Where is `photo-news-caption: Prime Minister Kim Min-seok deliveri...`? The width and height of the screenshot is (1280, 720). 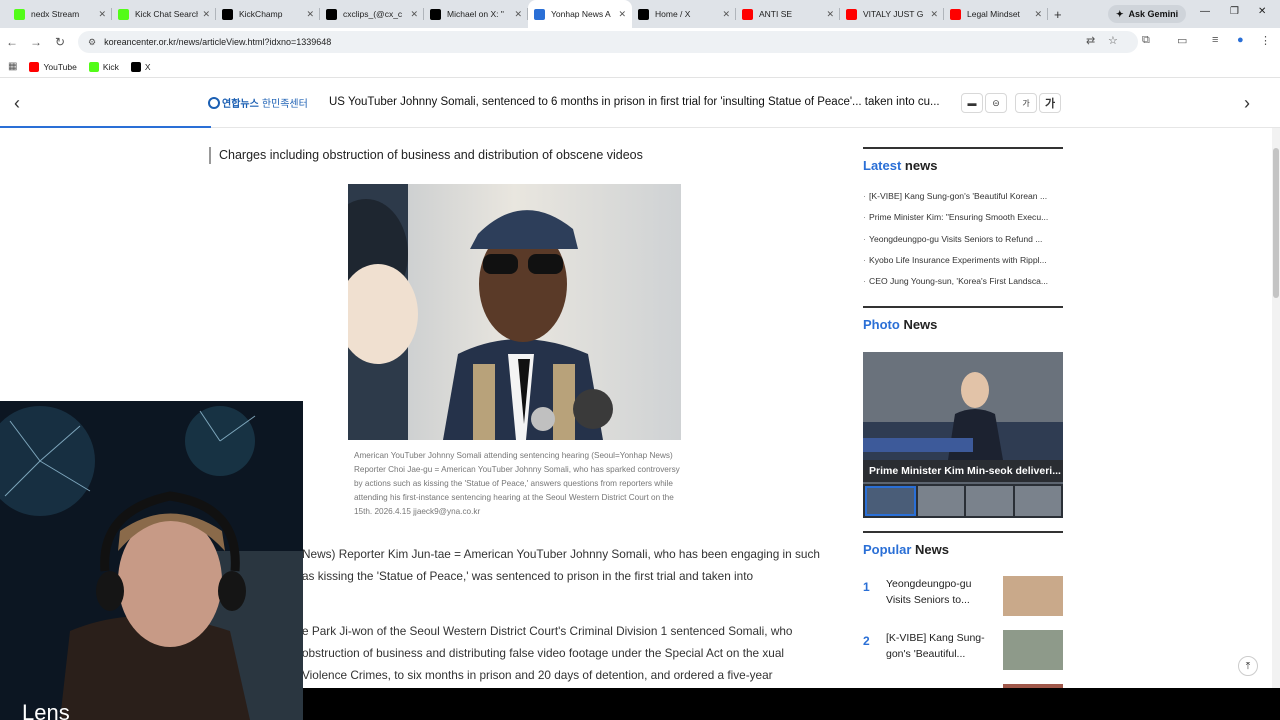 photo-news-caption: Prime Minister Kim Min-seok deliveri... is located at coordinates (963, 471).